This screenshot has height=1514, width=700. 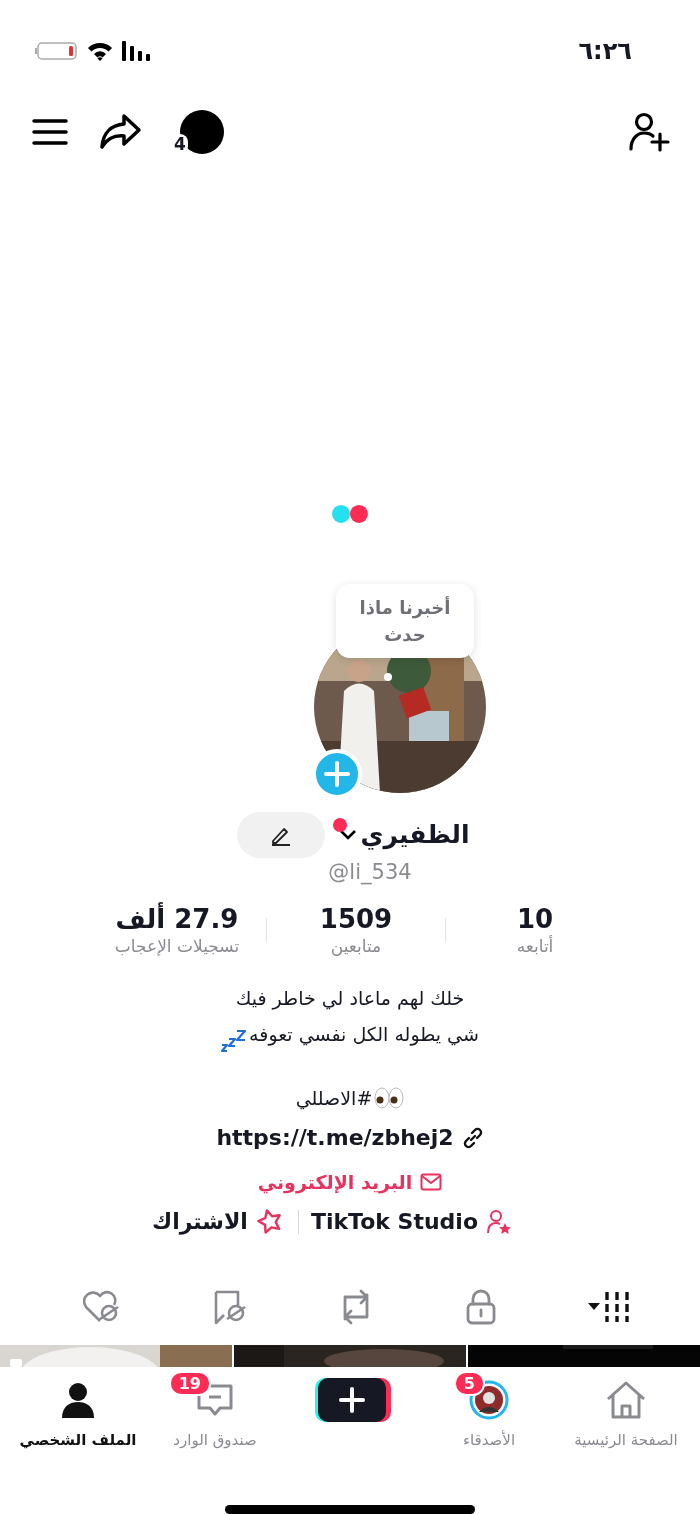 I want to click on battery-icon, so click(x=56, y=50).